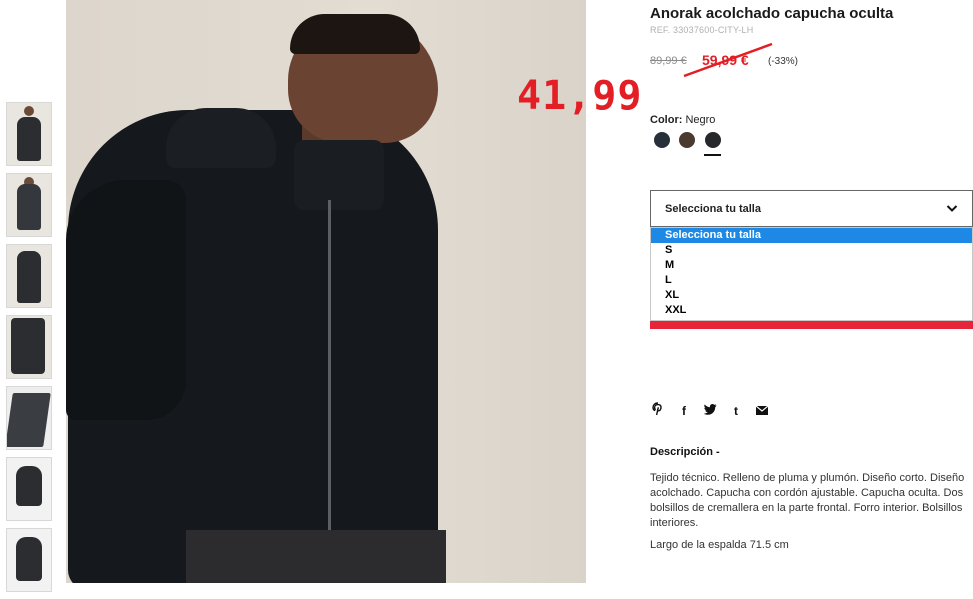  Describe the element at coordinates (355, 34) in the screenshot. I see `model-hair` at that location.